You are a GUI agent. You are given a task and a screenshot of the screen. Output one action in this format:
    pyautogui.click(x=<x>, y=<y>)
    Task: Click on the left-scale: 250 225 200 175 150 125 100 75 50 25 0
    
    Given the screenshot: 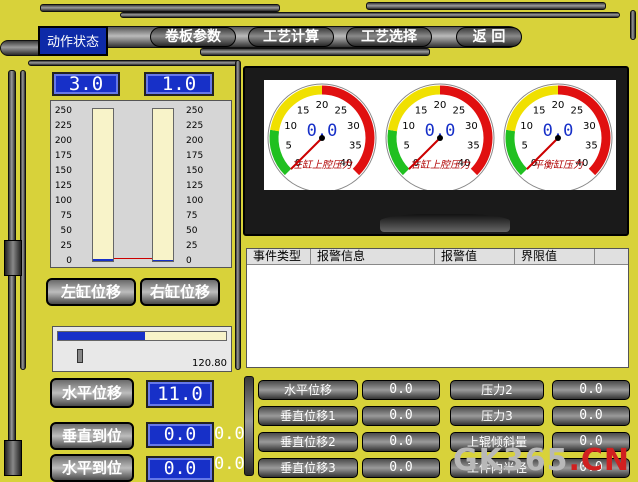 What is the action you would take?
    pyautogui.click(x=62, y=188)
    